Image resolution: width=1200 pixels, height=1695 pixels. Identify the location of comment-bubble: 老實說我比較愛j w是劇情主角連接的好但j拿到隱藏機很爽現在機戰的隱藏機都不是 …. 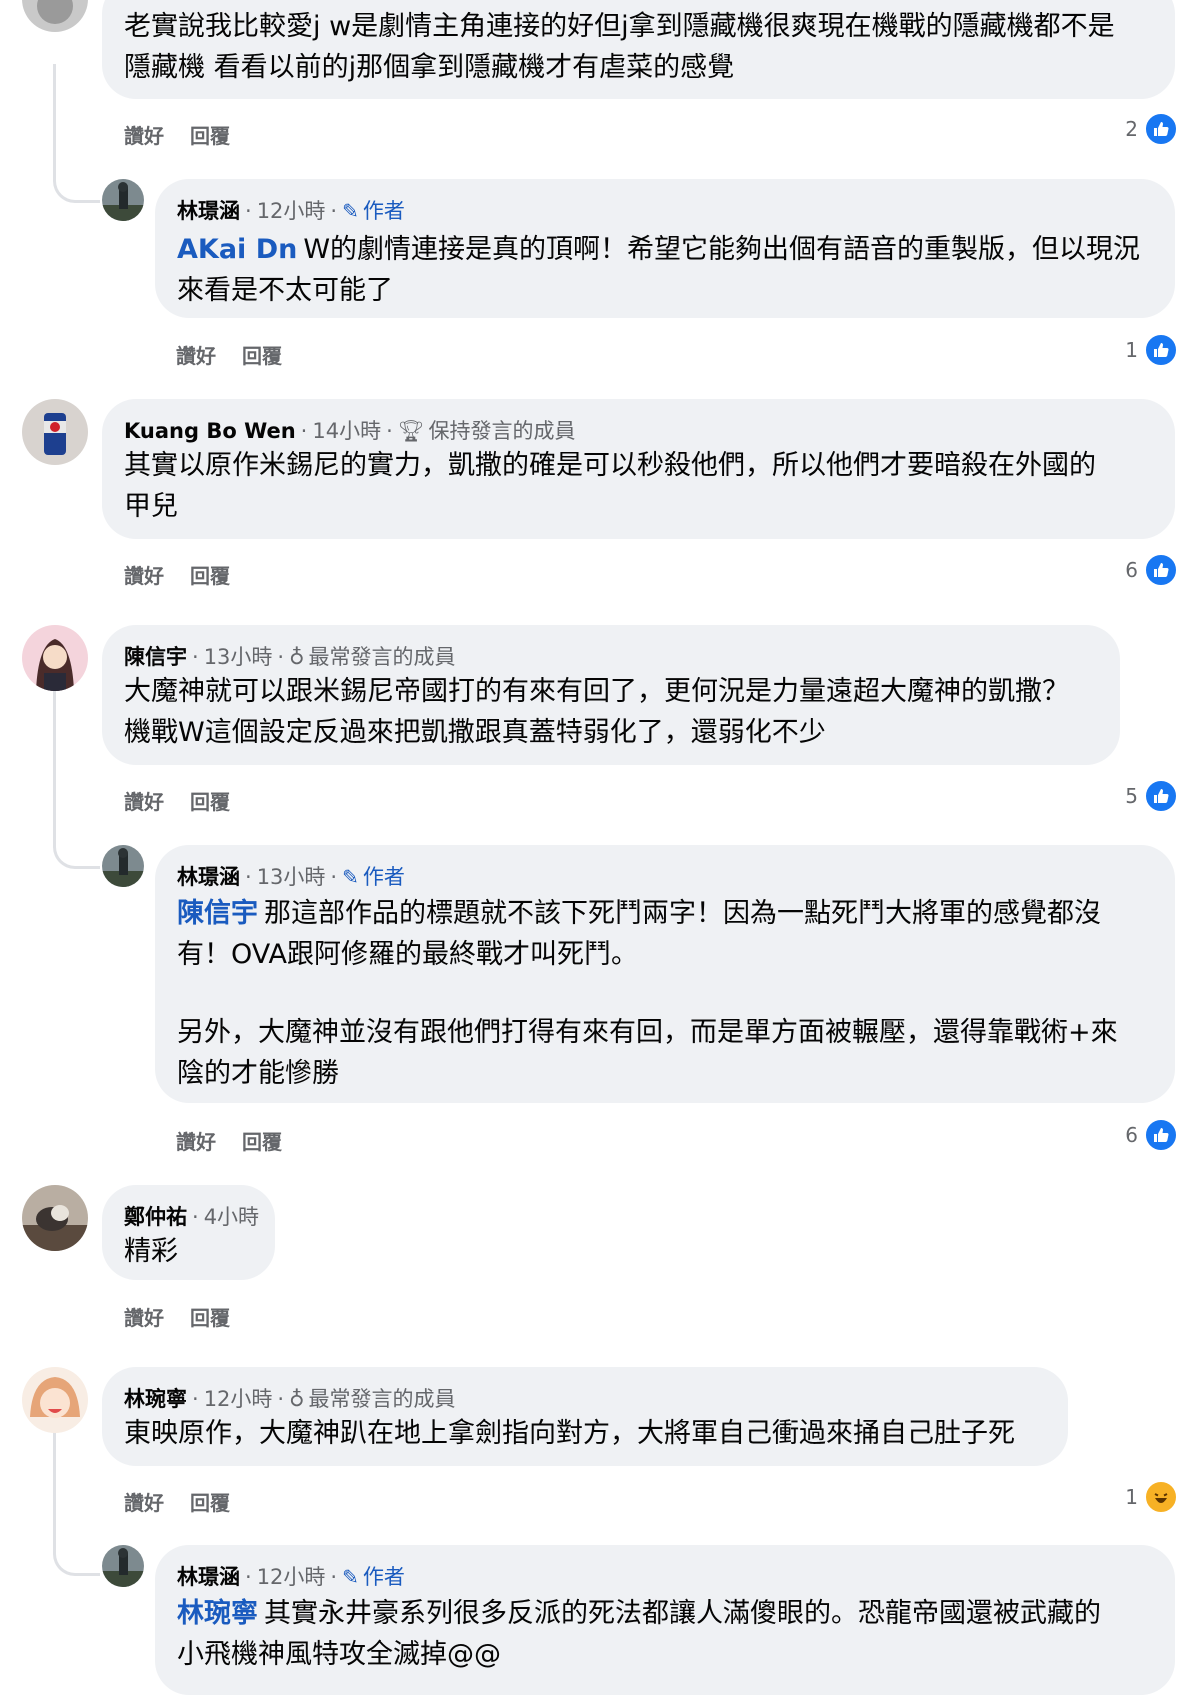
(638, 49).